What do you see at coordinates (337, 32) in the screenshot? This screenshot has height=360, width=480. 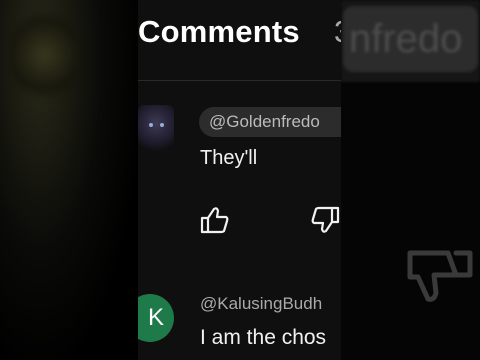 I see `comment-count: 3` at bounding box center [337, 32].